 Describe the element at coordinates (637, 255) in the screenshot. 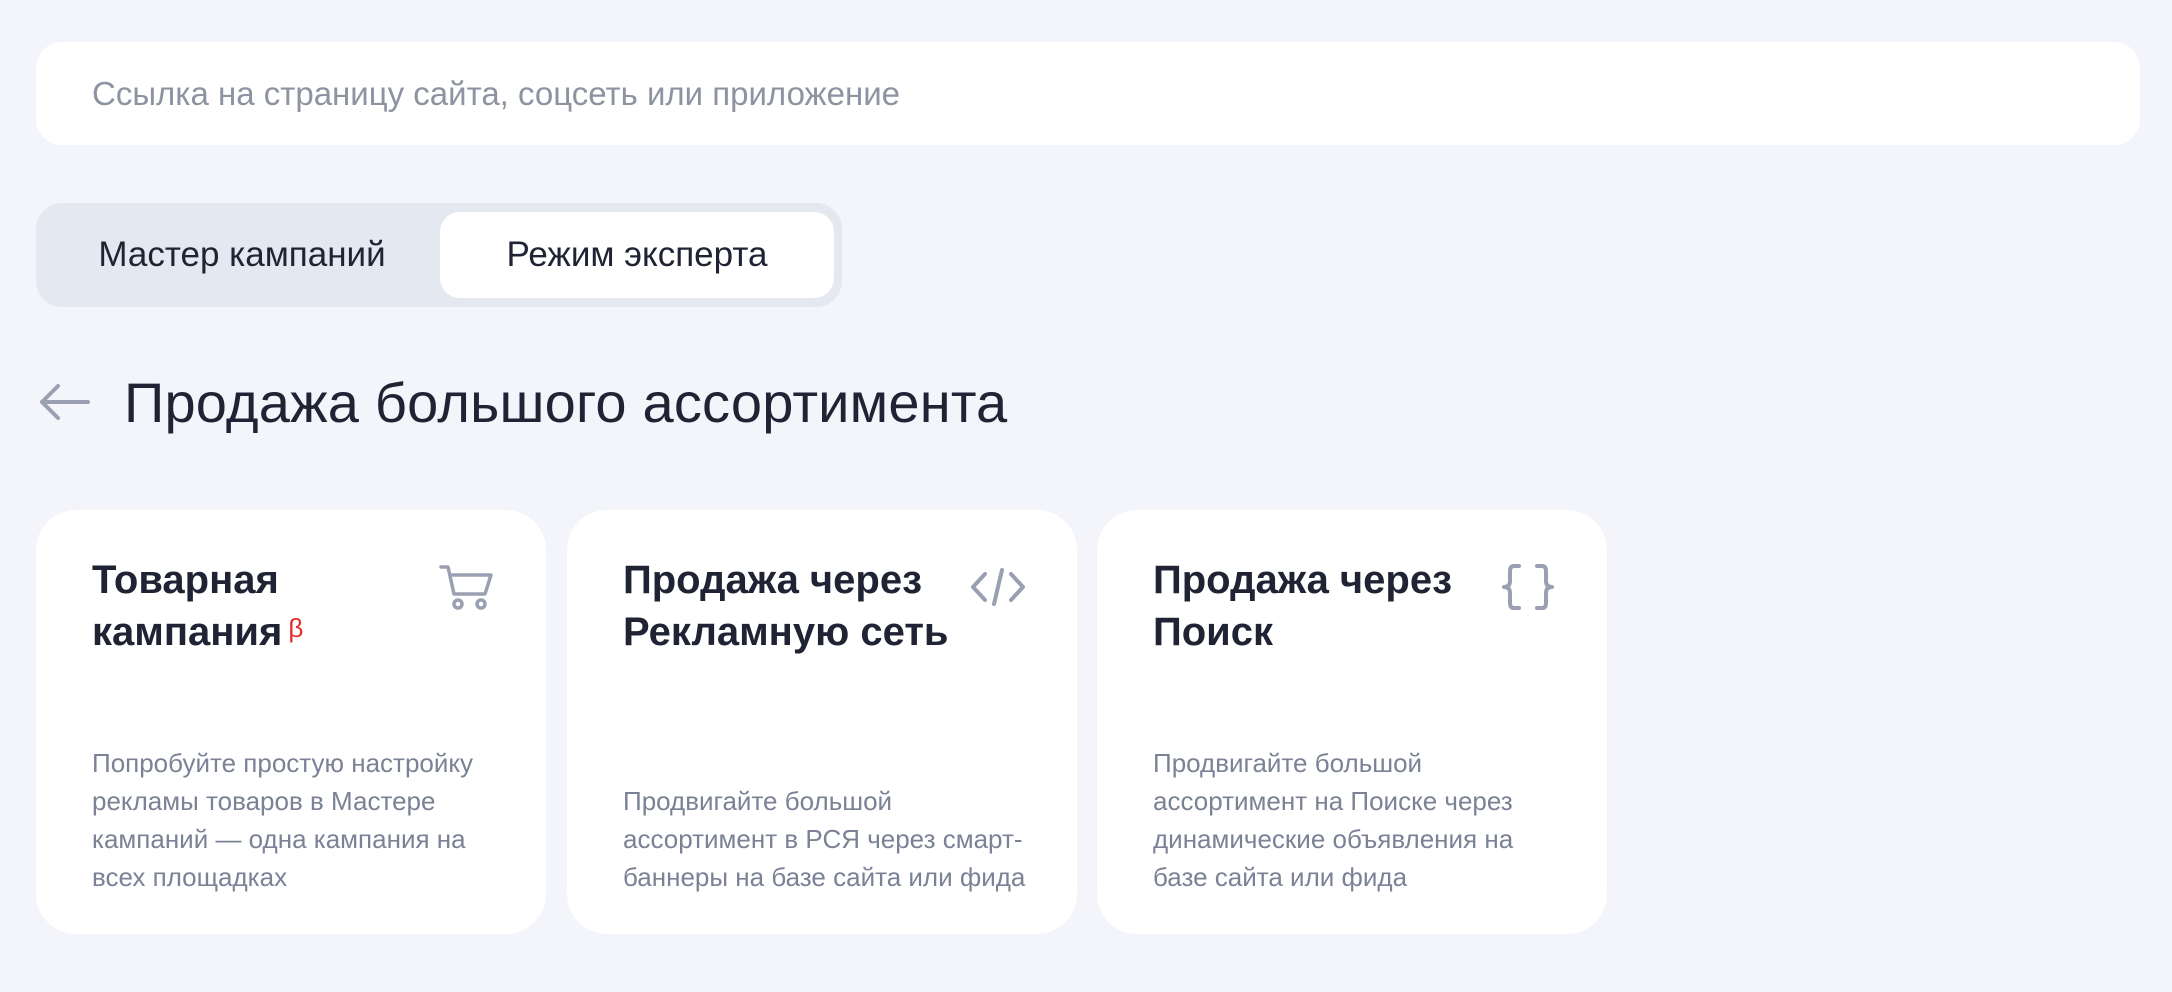

I see `mode-option-expert: Режим эксперта` at that location.